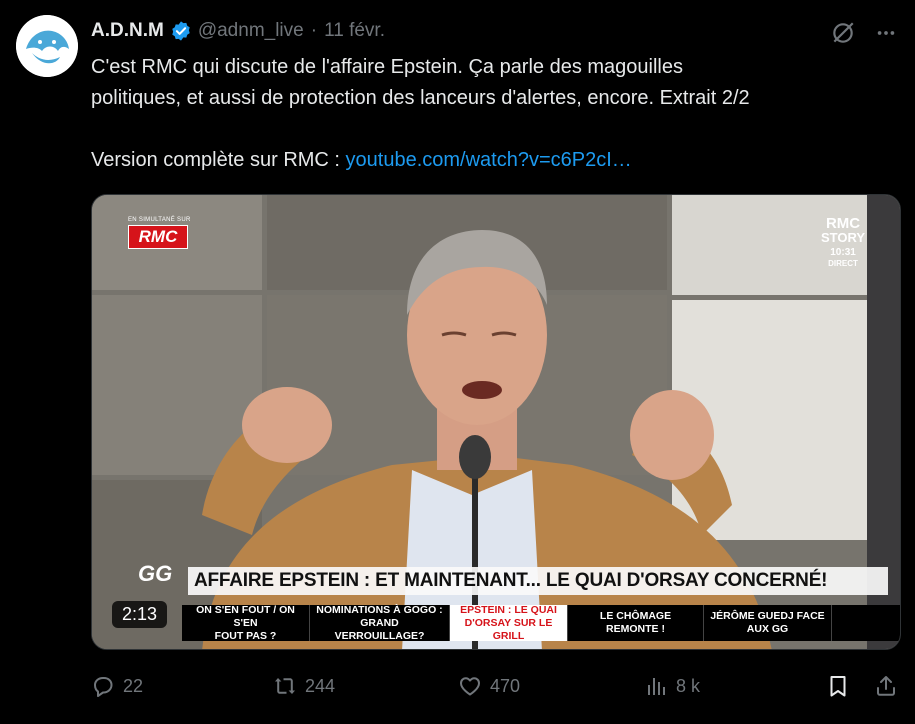 Image resolution: width=915 pixels, height=724 pixels. What do you see at coordinates (103, 687) in the screenshot?
I see `reply-icon` at bounding box center [103, 687].